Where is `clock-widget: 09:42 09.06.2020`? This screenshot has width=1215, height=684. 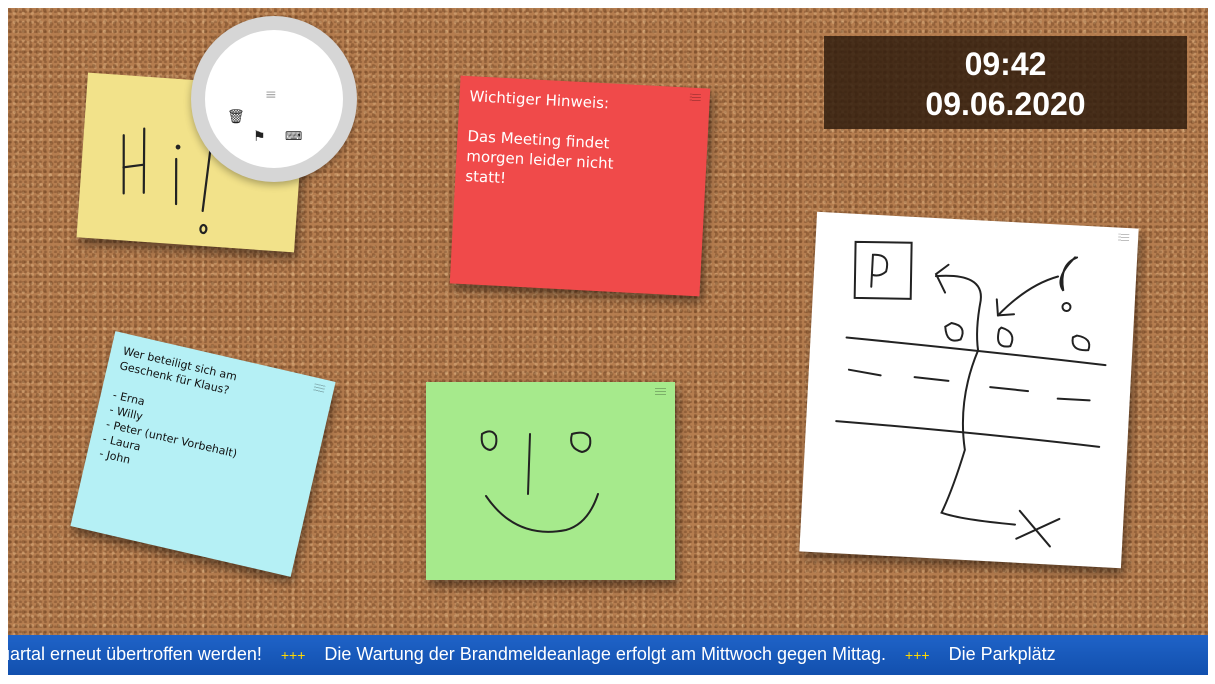
clock-widget: 09:42 09.06.2020 is located at coordinates (1005, 82).